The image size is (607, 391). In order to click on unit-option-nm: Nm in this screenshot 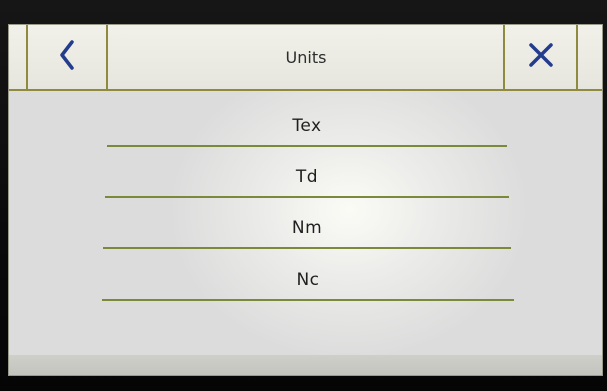, I will do `click(307, 229)`.